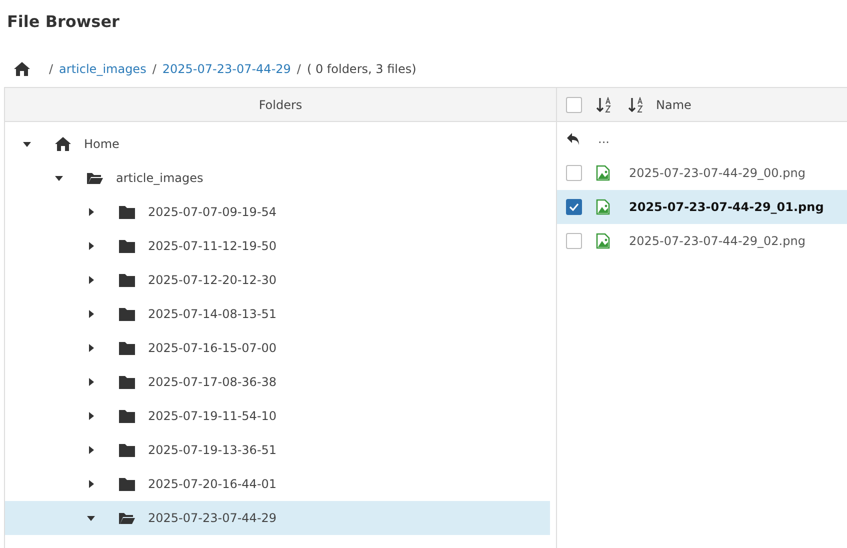 This screenshot has width=847, height=548. Describe the element at coordinates (574, 139) in the screenshot. I see `back-icon` at that location.